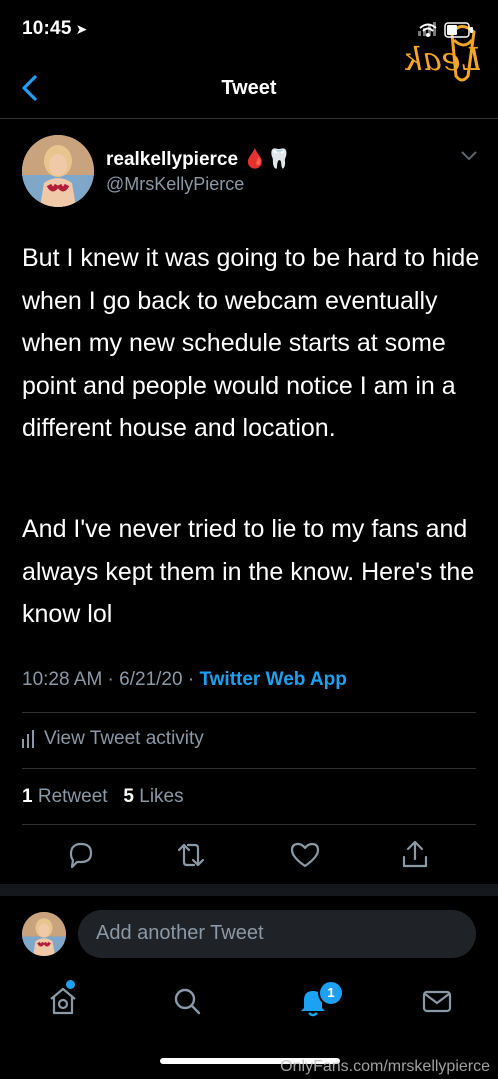 This screenshot has width=498, height=1079. I want to click on activity-bars-icon, so click(28, 739).